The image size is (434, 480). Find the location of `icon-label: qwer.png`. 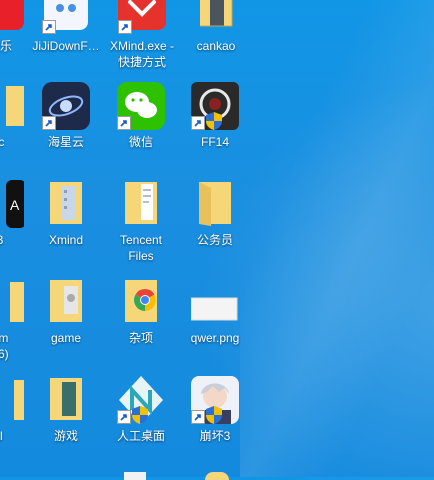

icon-label: qwer.png is located at coordinates (215, 338).